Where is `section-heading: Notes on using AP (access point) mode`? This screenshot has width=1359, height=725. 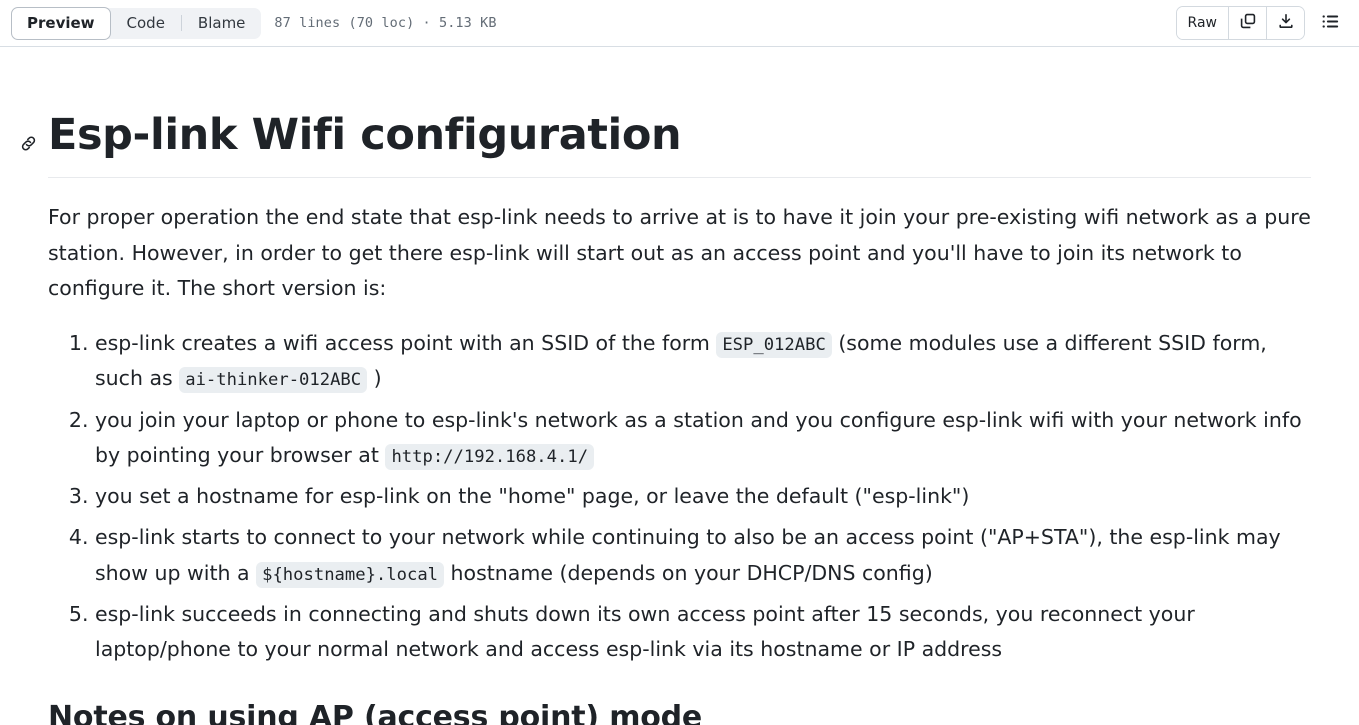 section-heading: Notes on using AP (access point) mode is located at coordinates (375, 712).